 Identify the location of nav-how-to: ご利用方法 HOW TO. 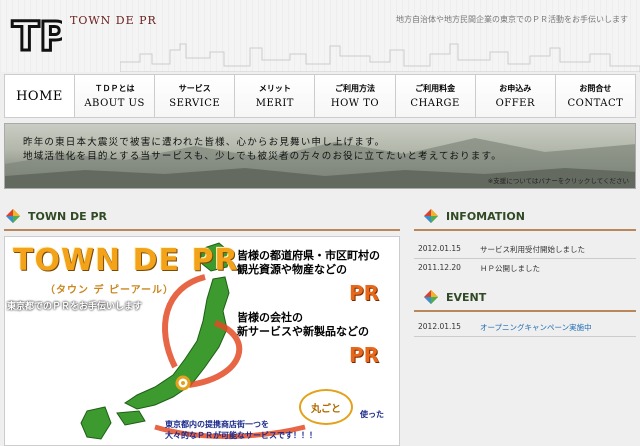
(355, 96).